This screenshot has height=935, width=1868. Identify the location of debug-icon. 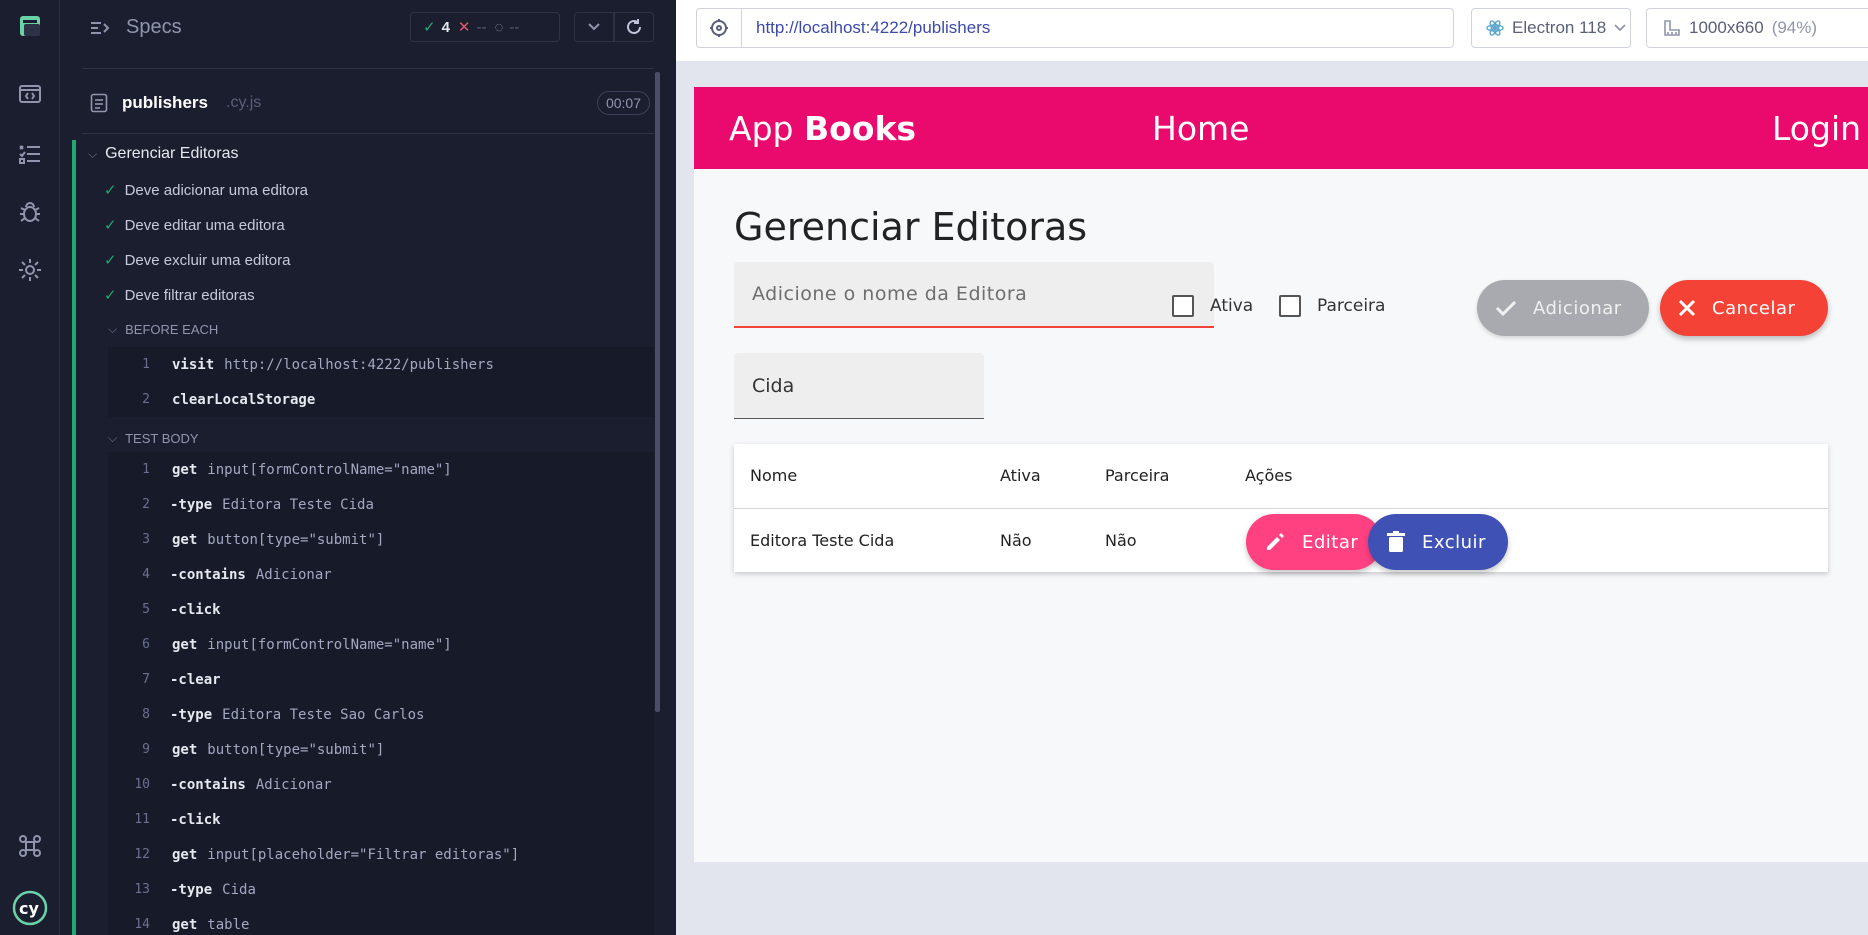
(30, 212).